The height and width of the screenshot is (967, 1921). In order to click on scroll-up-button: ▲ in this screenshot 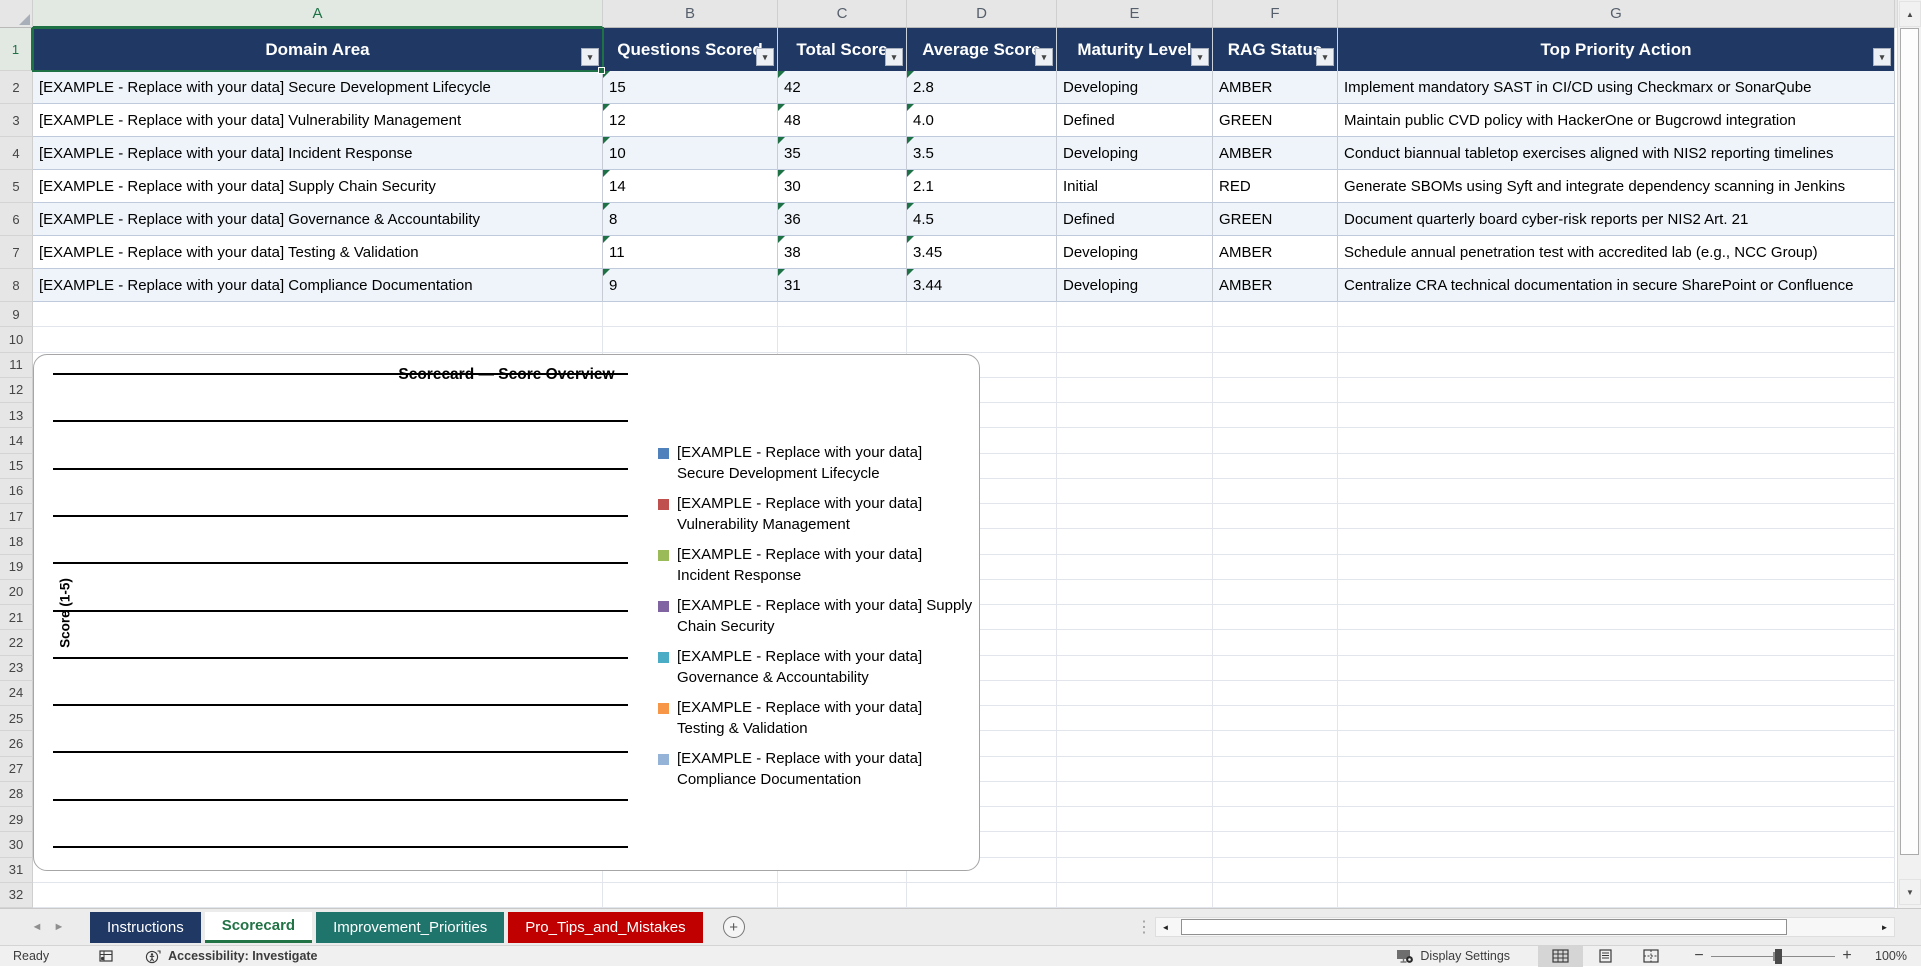, I will do `click(1910, 14)`.